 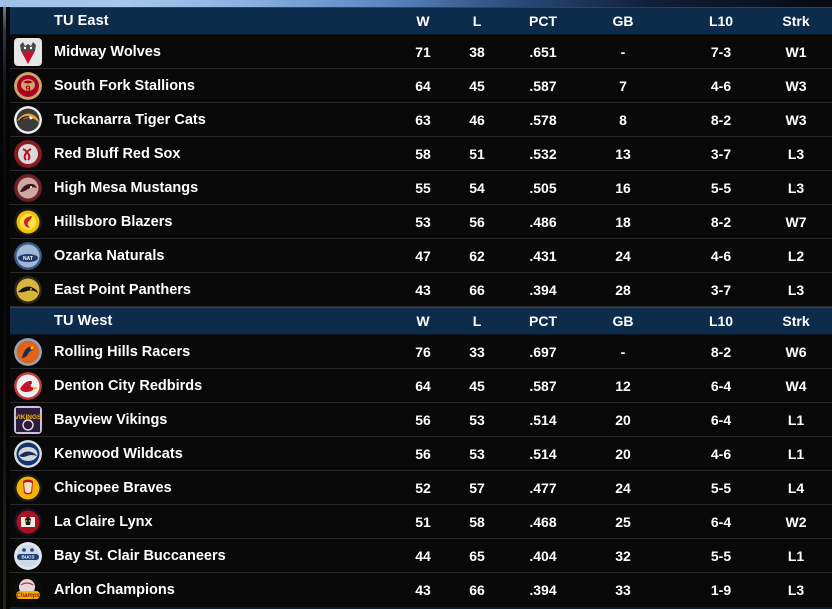 I want to click on south-fork-stallions-logo: 9, so click(x=28, y=86).